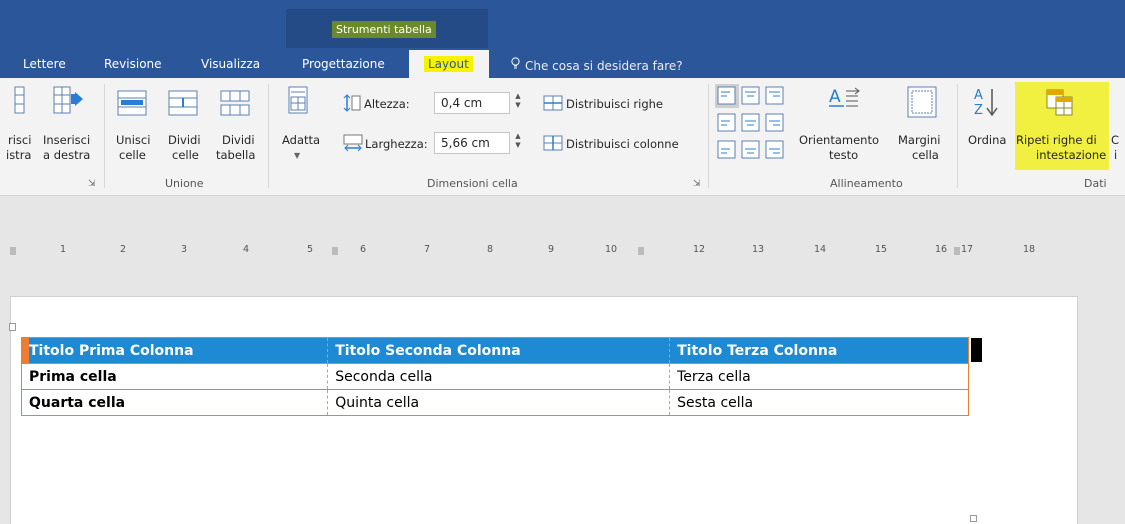 This screenshot has height=524, width=1125. I want to click on header-row-accent, so click(25, 350).